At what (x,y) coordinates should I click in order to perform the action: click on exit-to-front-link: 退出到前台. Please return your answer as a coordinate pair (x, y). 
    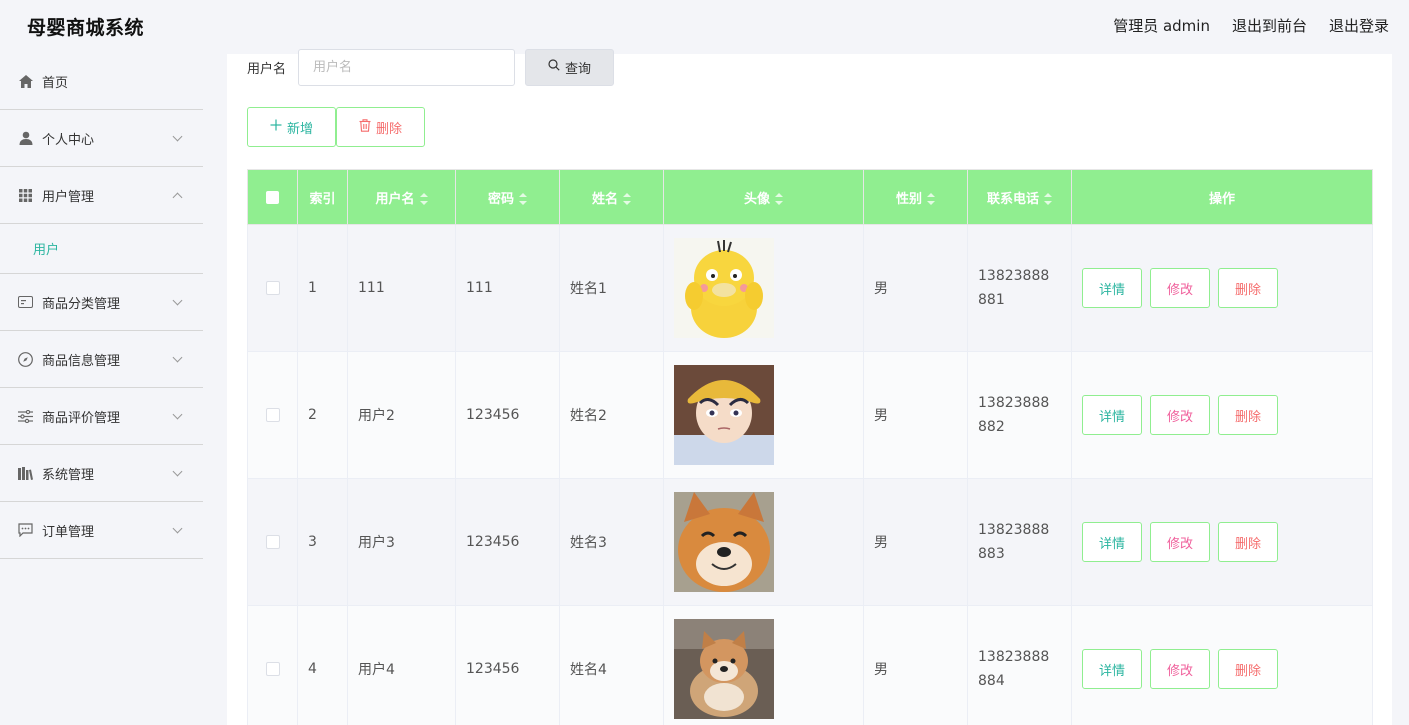
    Looking at the image, I should click on (1269, 25).